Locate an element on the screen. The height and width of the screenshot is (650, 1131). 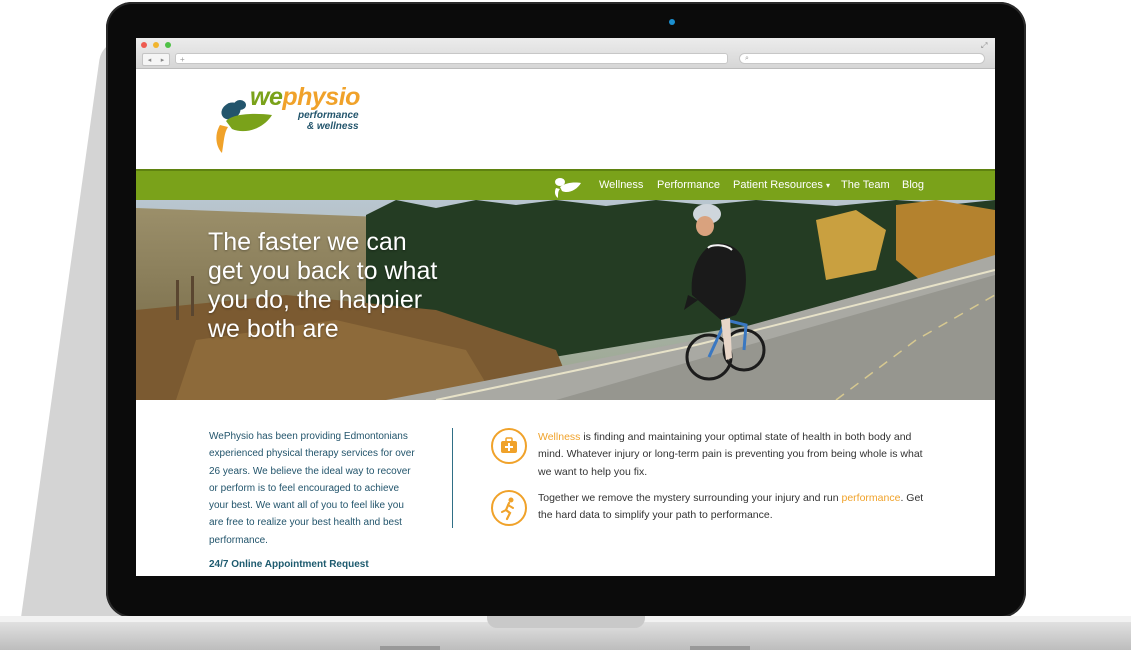
home-logo-icon is located at coordinates (567, 186).